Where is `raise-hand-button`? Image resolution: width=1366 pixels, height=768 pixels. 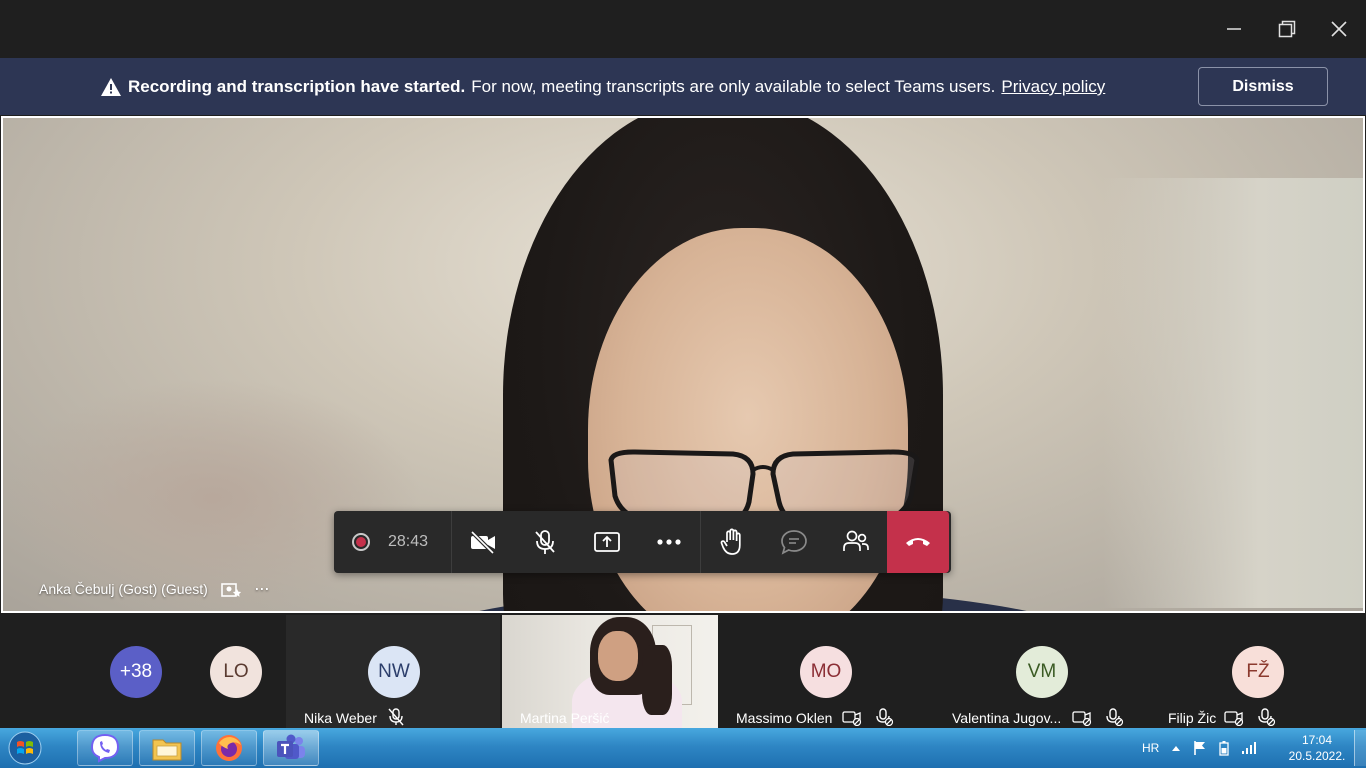
raise-hand-button is located at coordinates (732, 542).